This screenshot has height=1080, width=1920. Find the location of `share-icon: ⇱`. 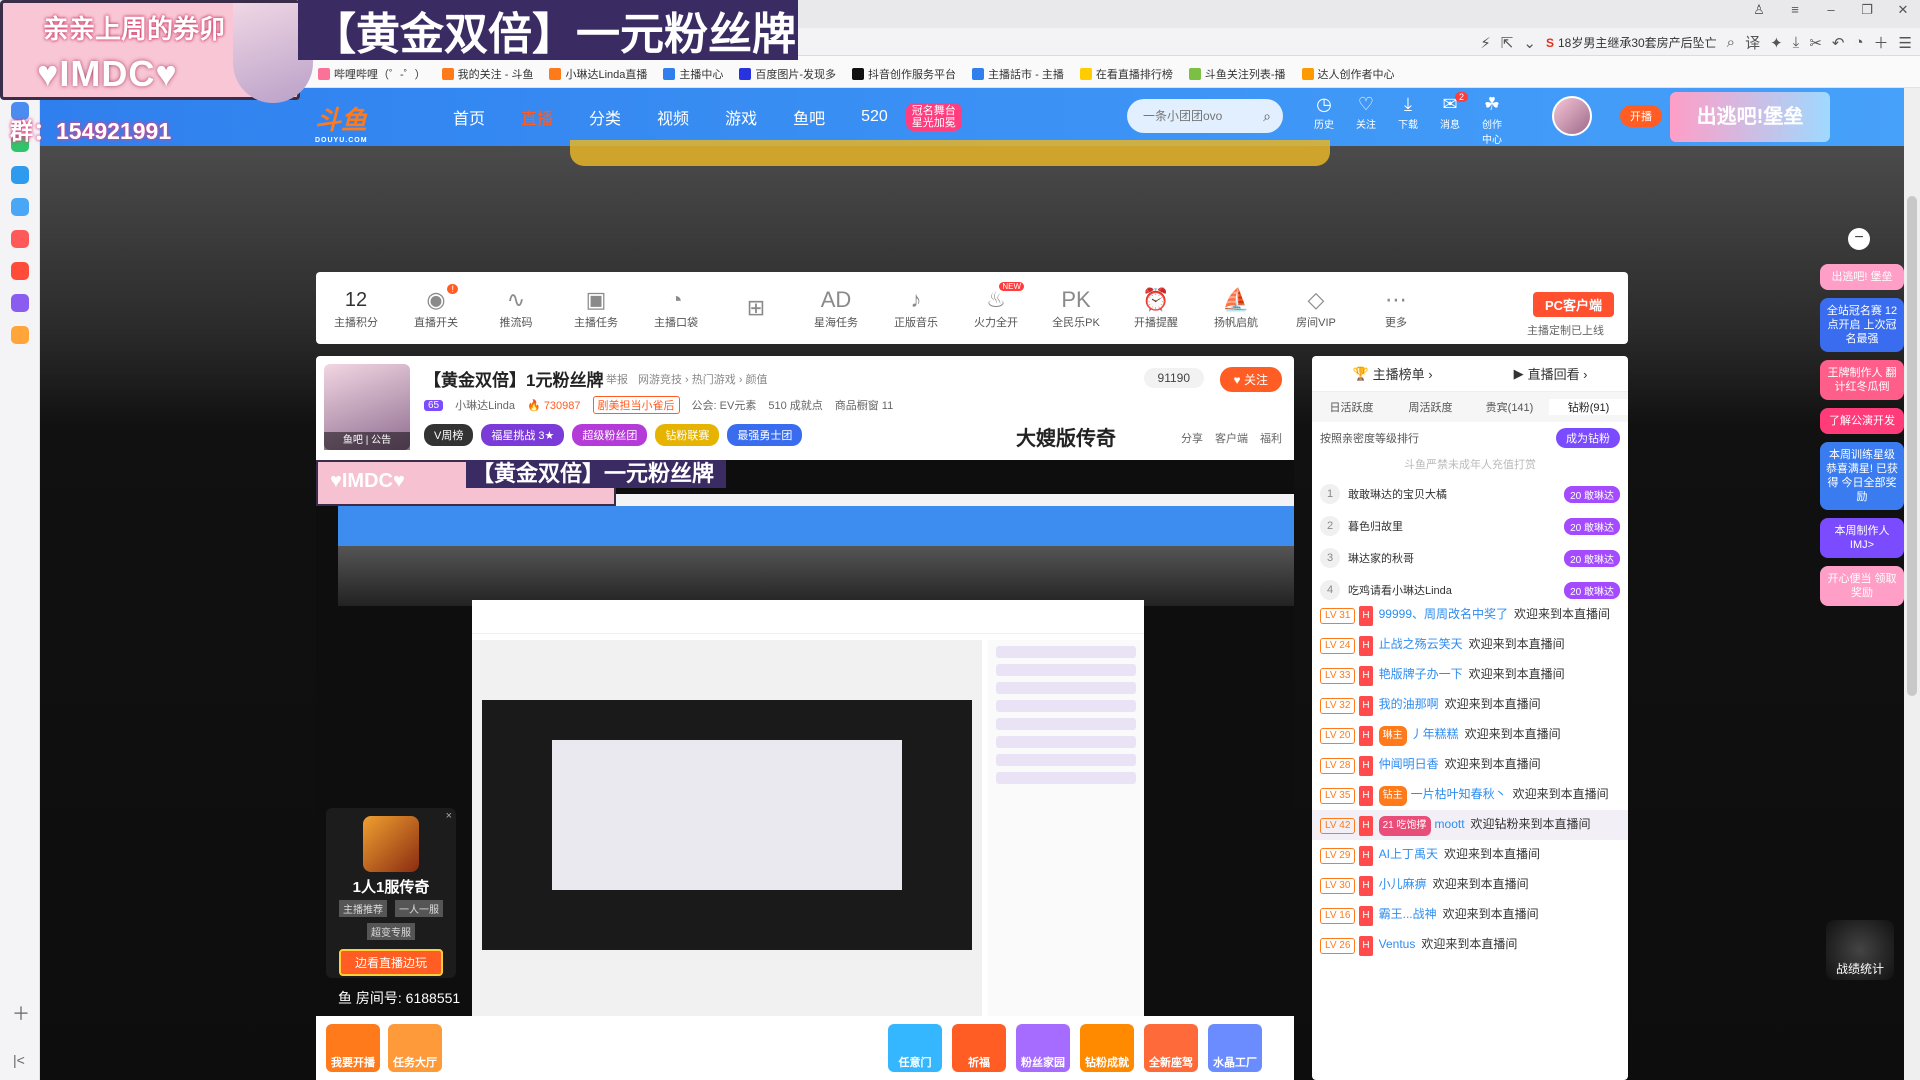

share-icon: ⇱ is located at coordinates (1507, 43).